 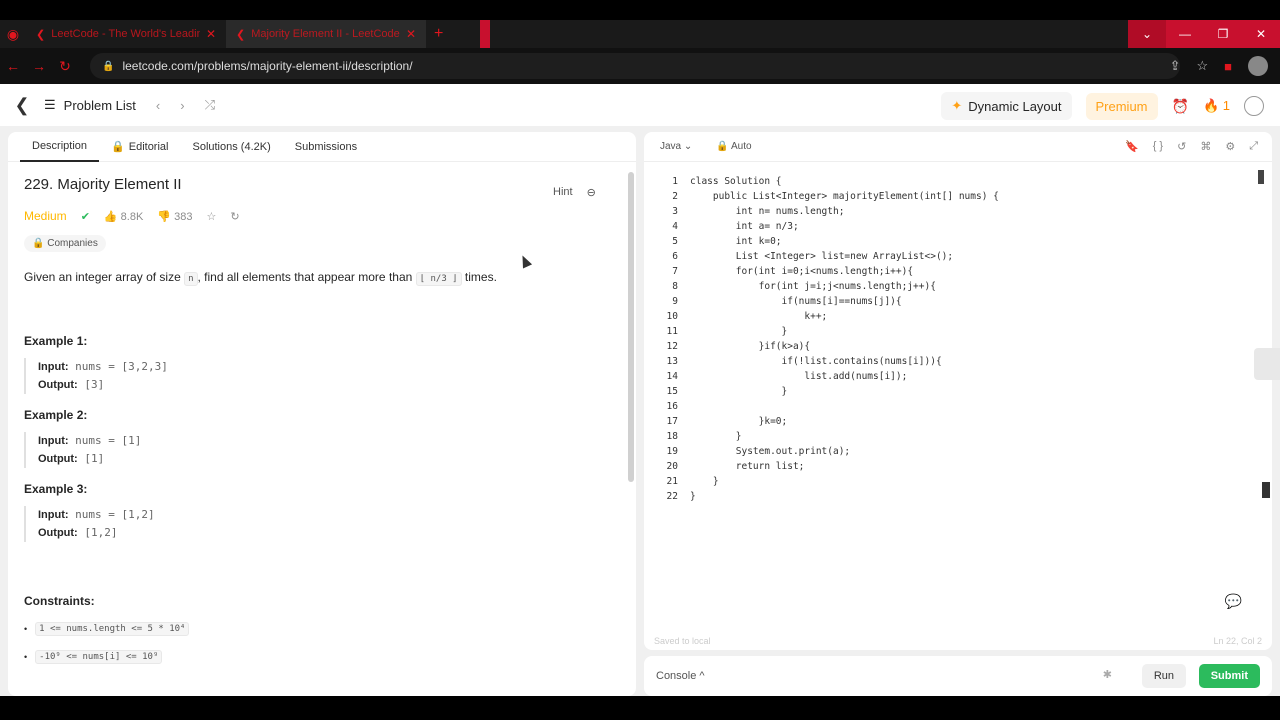 I want to click on command-icon: ⌘, so click(x=1205, y=146).